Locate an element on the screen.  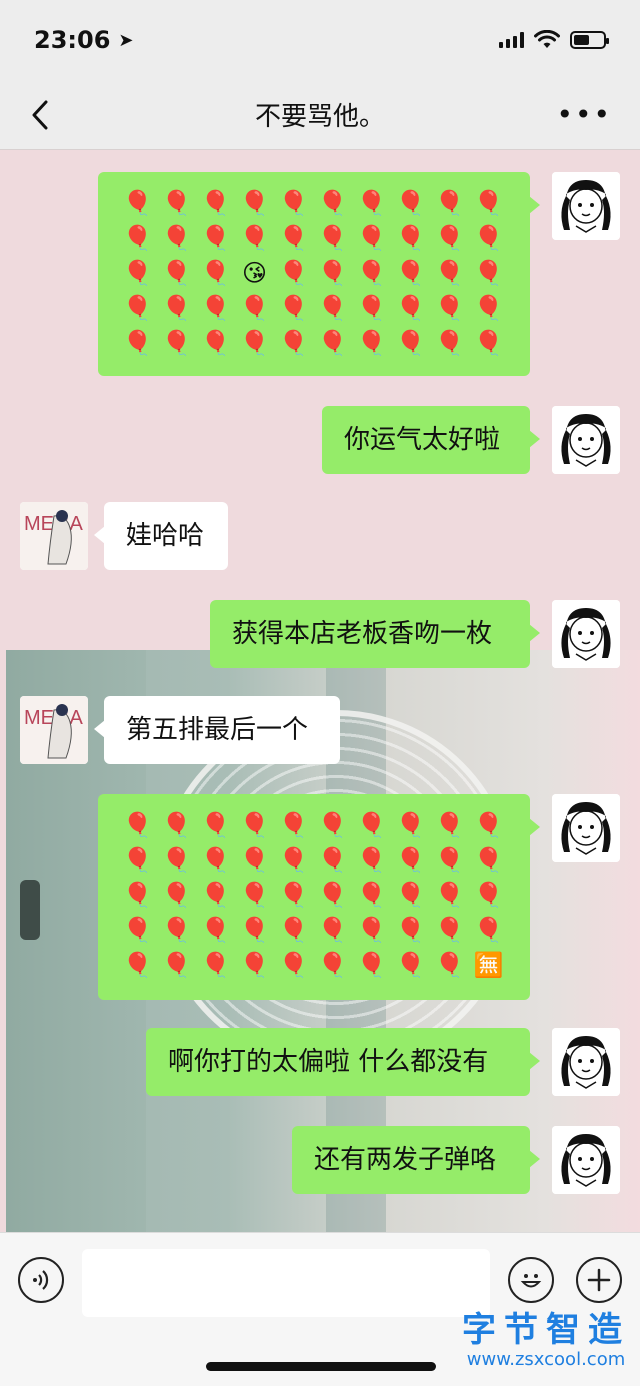
voice-button is located at coordinates (41, 1280).